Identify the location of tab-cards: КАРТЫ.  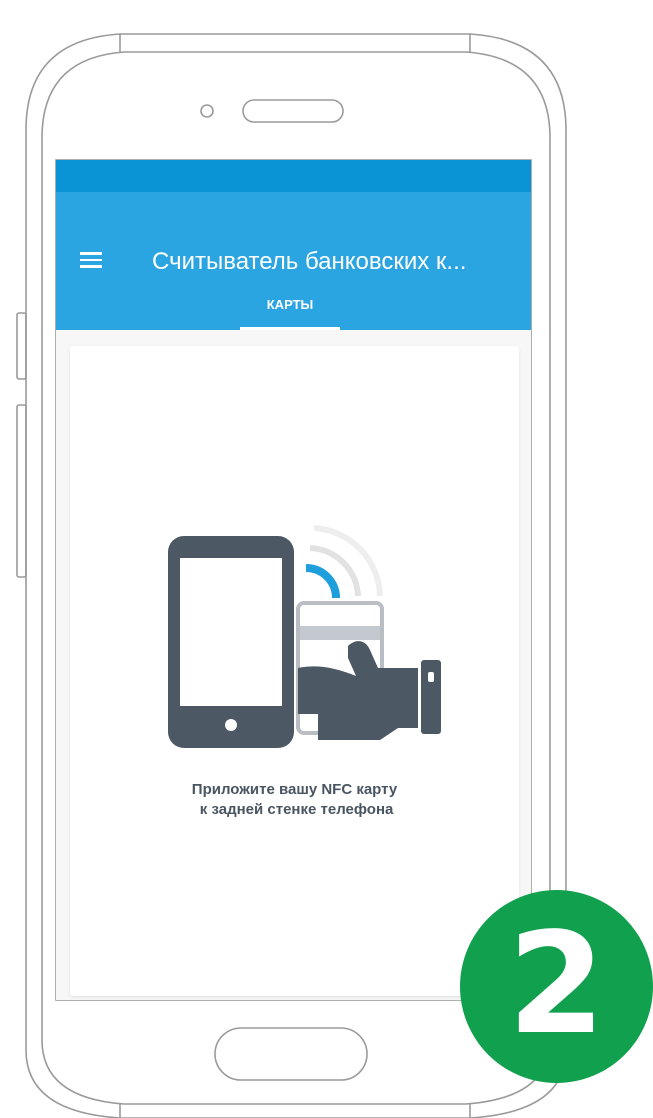
(290, 308).